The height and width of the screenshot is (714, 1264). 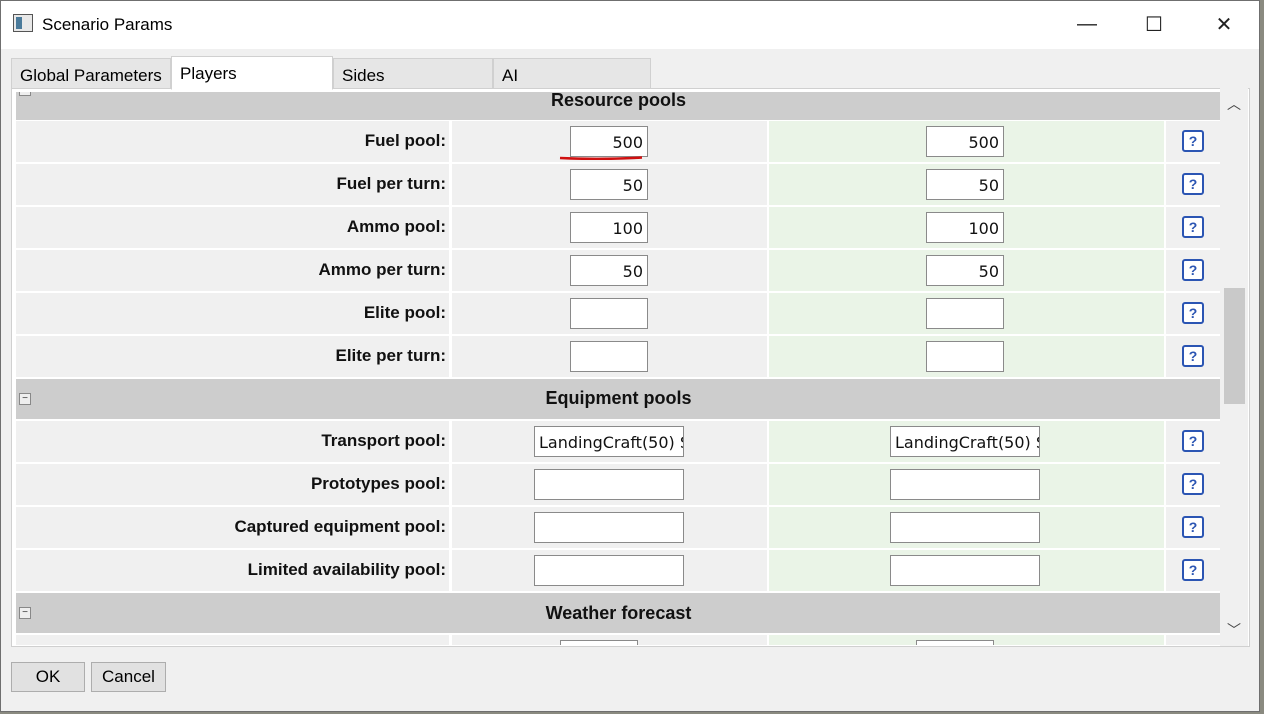 What do you see at coordinates (599, 642) in the screenshot?
I see `player1-weather-input` at bounding box center [599, 642].